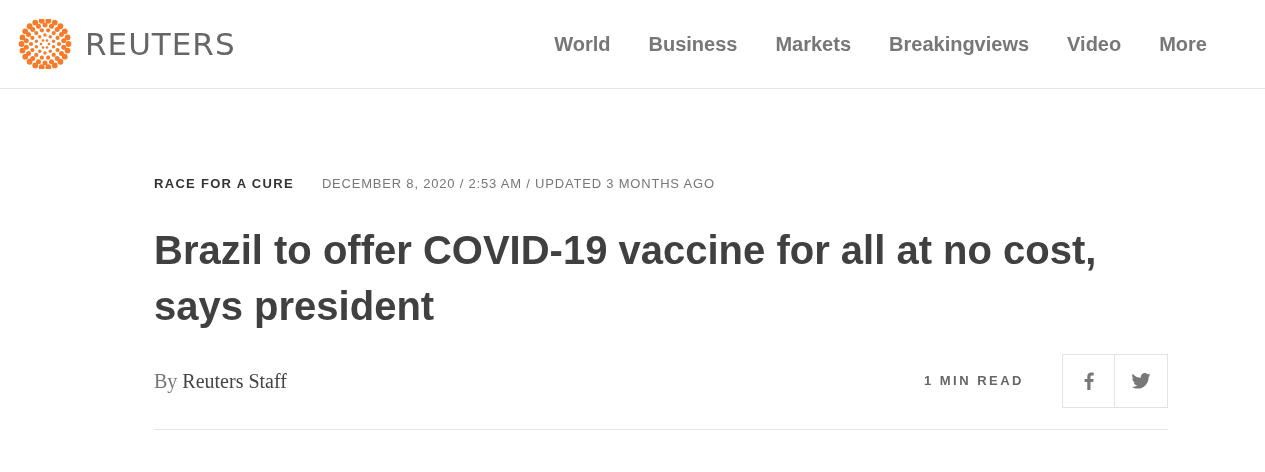  I want to click on bird-icon, so click(1141, 380).